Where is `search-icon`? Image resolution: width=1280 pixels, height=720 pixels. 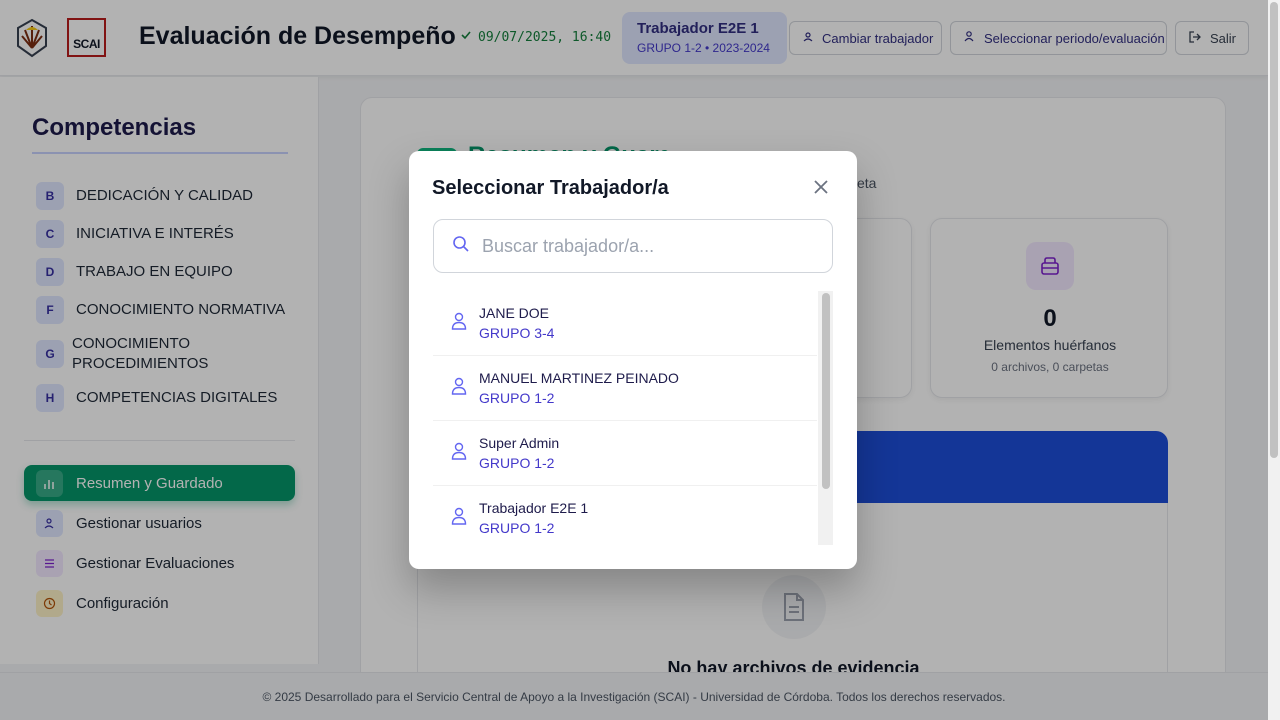
search-icon is located at coordinates (461, 246).